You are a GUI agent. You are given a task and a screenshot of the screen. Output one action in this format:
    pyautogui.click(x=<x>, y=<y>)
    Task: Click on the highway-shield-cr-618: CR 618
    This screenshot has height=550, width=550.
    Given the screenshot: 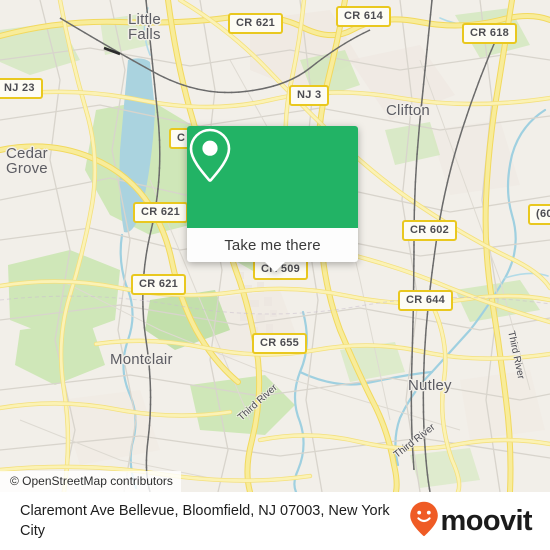 What is the action you would take?
    pyautogui.click(x=490, y=33)
    